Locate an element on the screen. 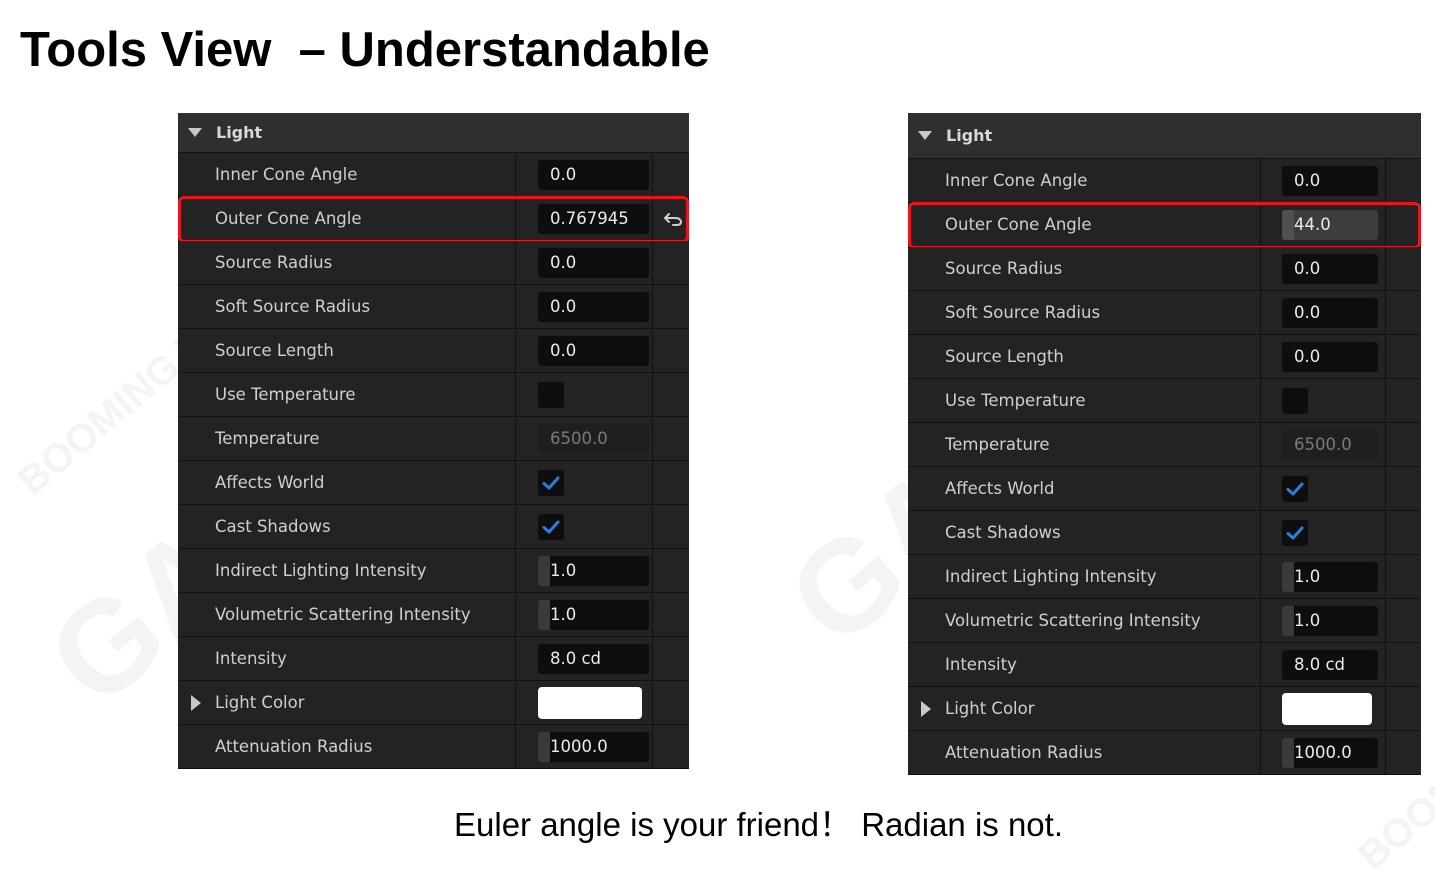 The image size is (1435, 879). outer-cone-angle-input: 0.767945 is located at coordinates (593, 218).